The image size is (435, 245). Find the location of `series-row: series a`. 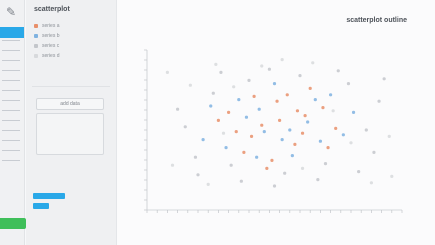

series-row: series a is located at coordinates (47, 26).